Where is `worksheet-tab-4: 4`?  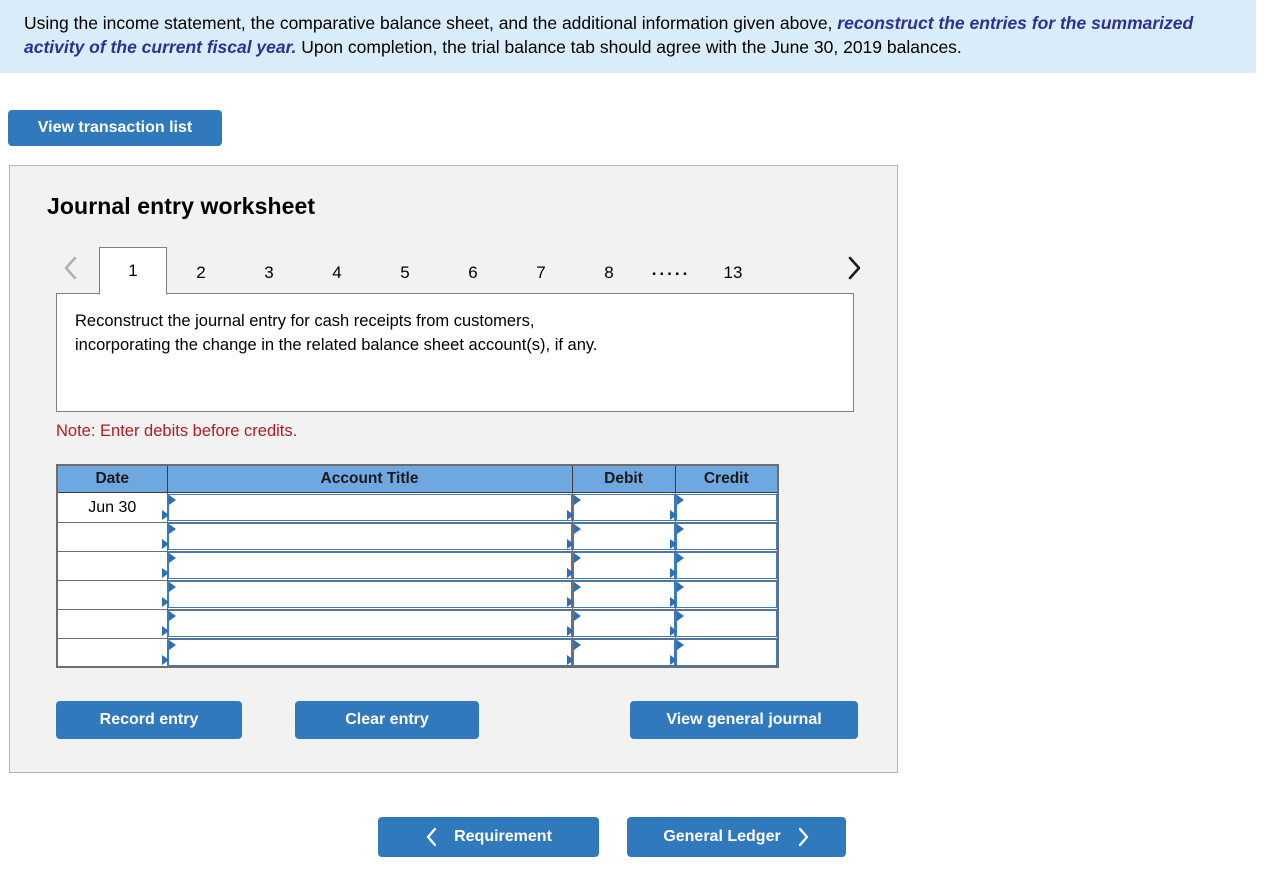
worksheet-tab-4: 4 is located at coordinates (337, 272).